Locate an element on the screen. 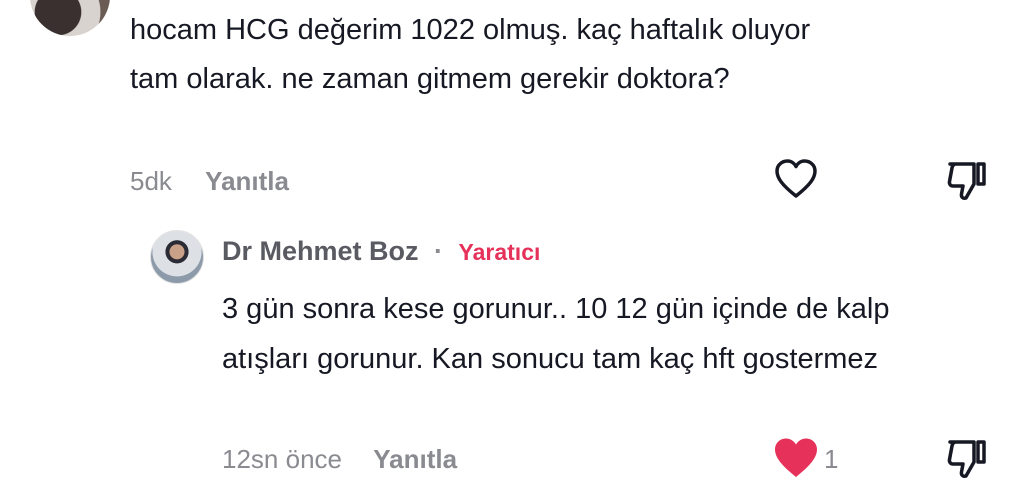 This screenshot has width=1024, height=490. comment-time: 5dk is located at coordinates (151, 181).